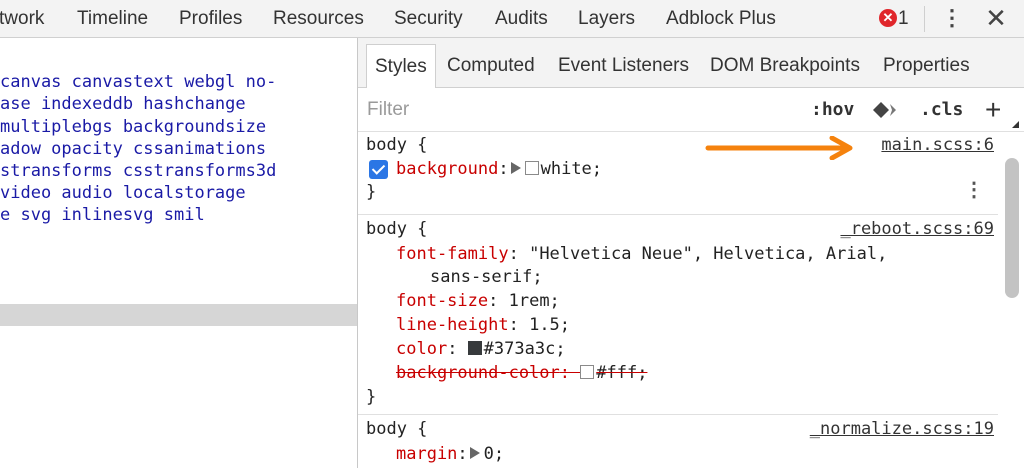 Image resolution: width=1024 pixels, height=468 pixels. What do you see at coordinates (534, 301) in the screenshot?
I see `property-value: 1rem;` at bounding box center [534, 301].